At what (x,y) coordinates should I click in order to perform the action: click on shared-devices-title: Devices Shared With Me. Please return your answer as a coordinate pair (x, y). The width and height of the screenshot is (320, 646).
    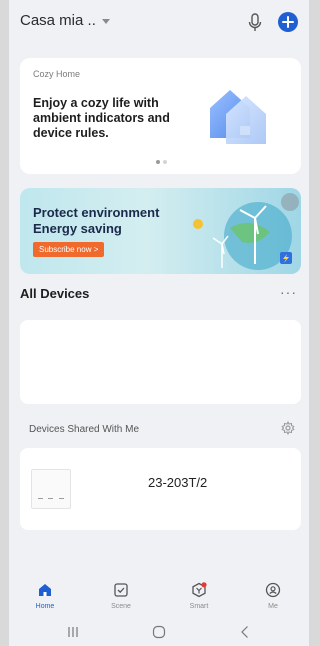
    Looking at the image, I should click on (84, 429).